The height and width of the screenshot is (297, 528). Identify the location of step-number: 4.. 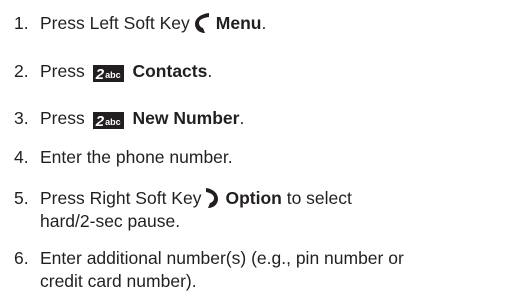
(21, 157).